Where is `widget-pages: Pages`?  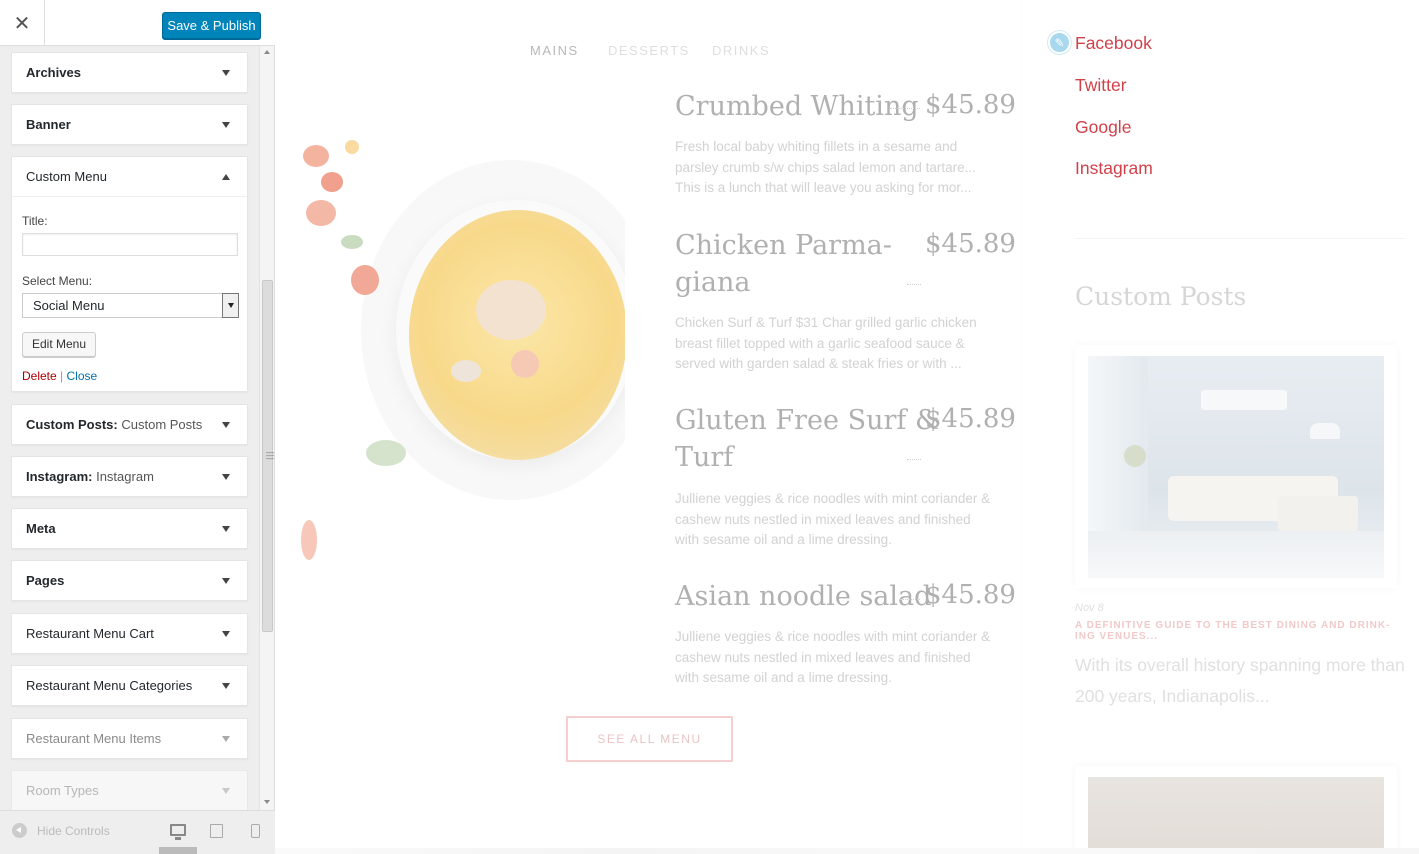
widget-pages: Pages is located at coordinates (129, 580).